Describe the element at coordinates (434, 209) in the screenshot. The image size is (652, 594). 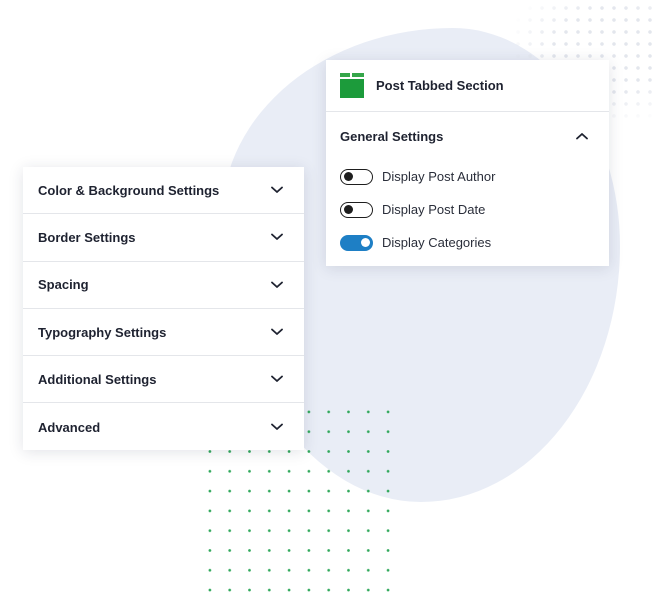
I see `toggle-label: Display Post Date` at that location.